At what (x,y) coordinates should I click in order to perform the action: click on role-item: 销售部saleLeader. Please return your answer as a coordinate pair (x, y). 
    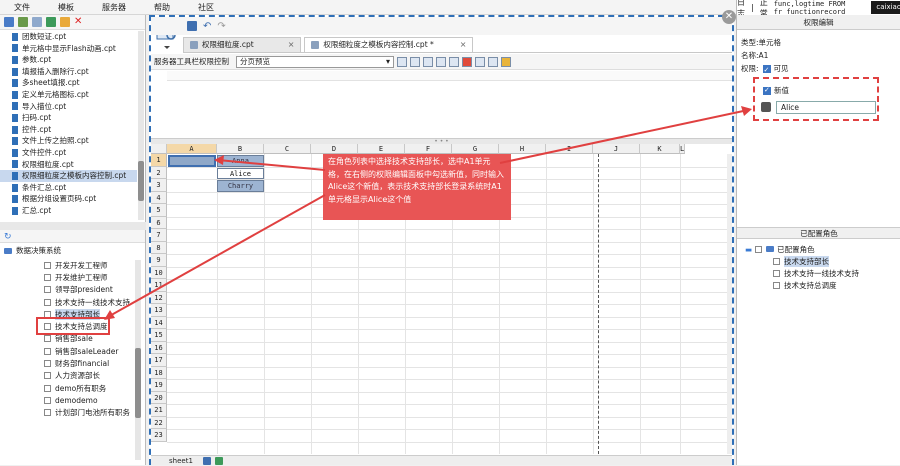
    Looking at the image, I should click on (72, 351).